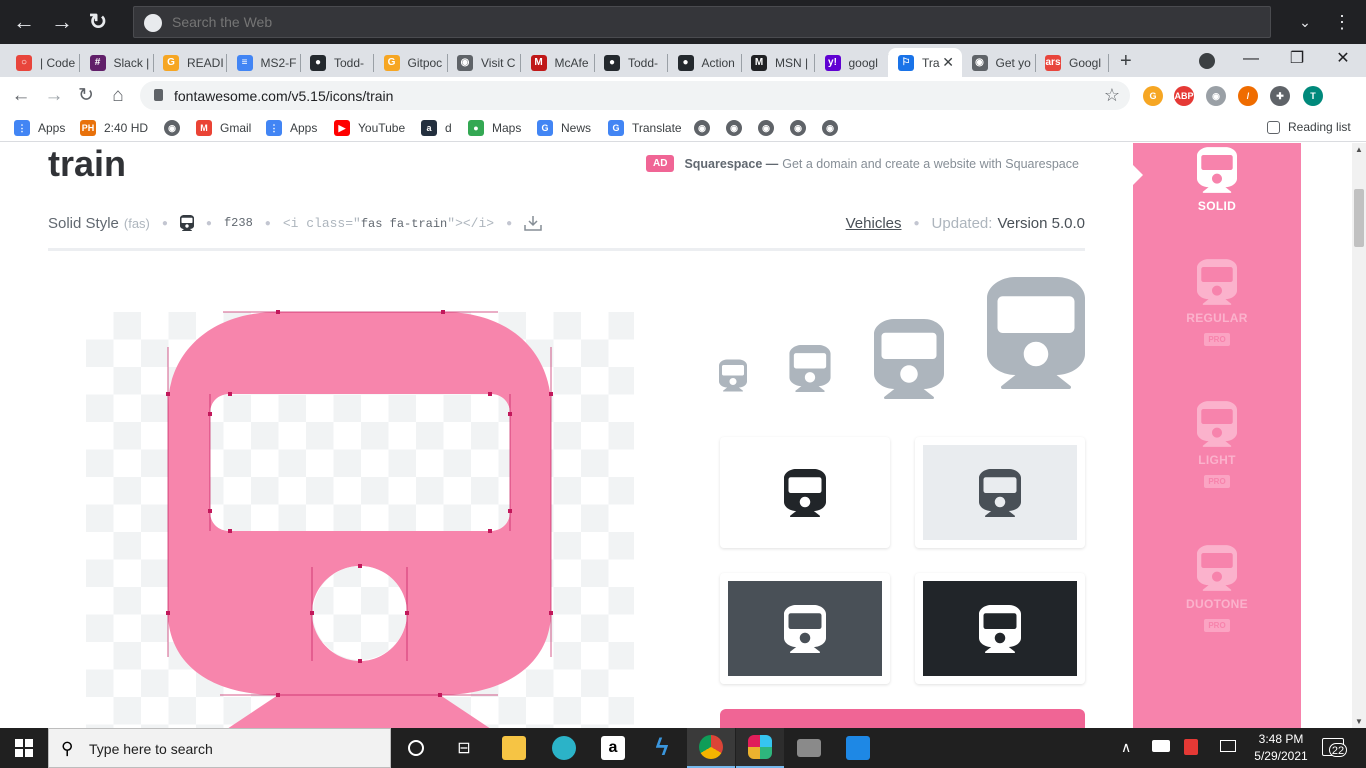 Image resolution: width=1366 pixels, height=768 pixels. I want to click on home-icon: ⌂, so click(118, 96).